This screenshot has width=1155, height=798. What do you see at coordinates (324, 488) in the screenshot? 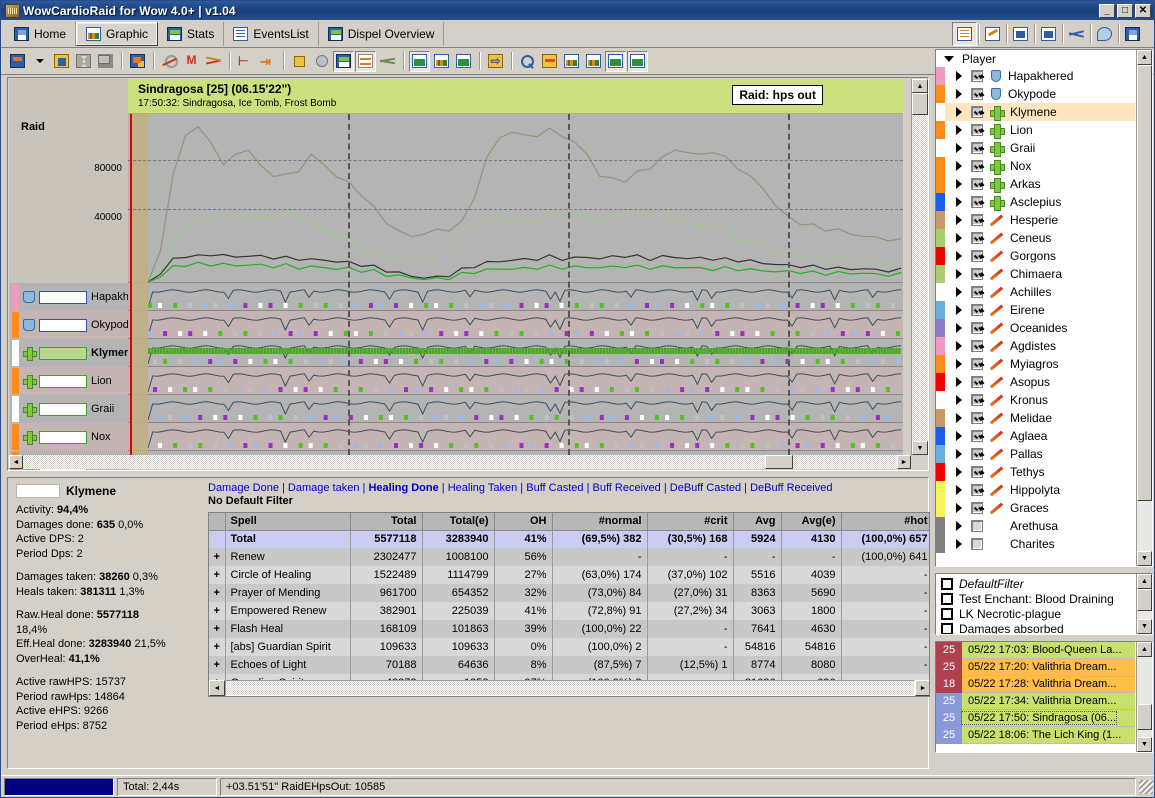
I see `category-link-damage-taken: Damage taken` at bounding box center [324, 488].